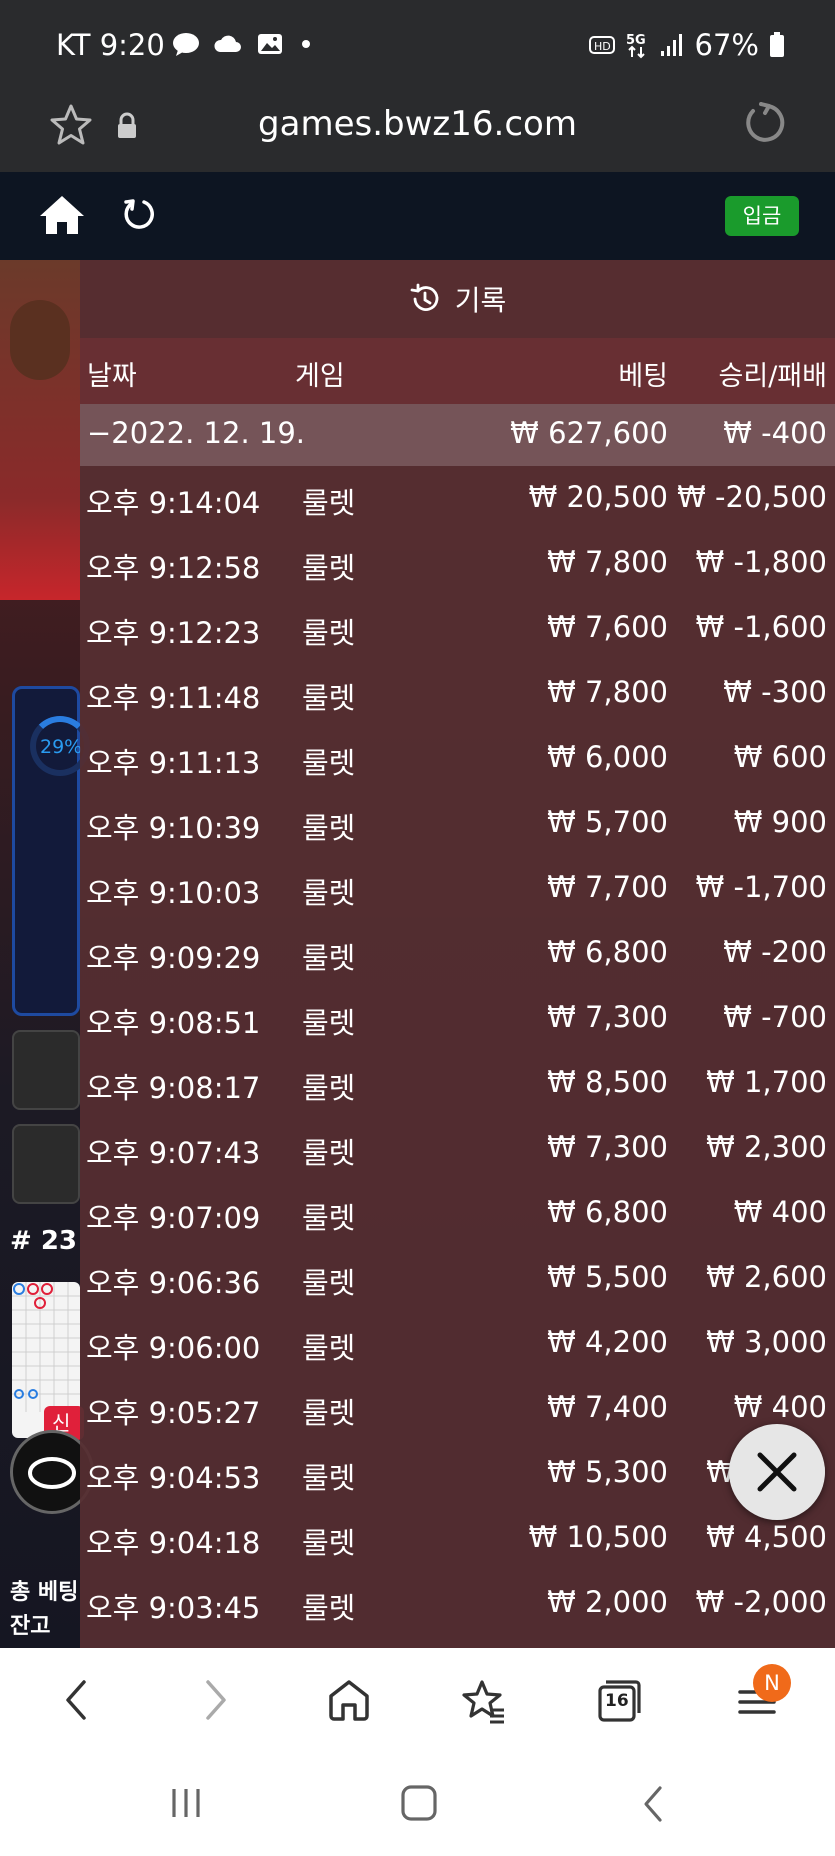 The width and height of the screenshot is (835, 1856). What do you see at coordinates (173, 1413) in the screenshot?
I see `row-time: 오후 9:05:27` at bounding box center [173, 1413].